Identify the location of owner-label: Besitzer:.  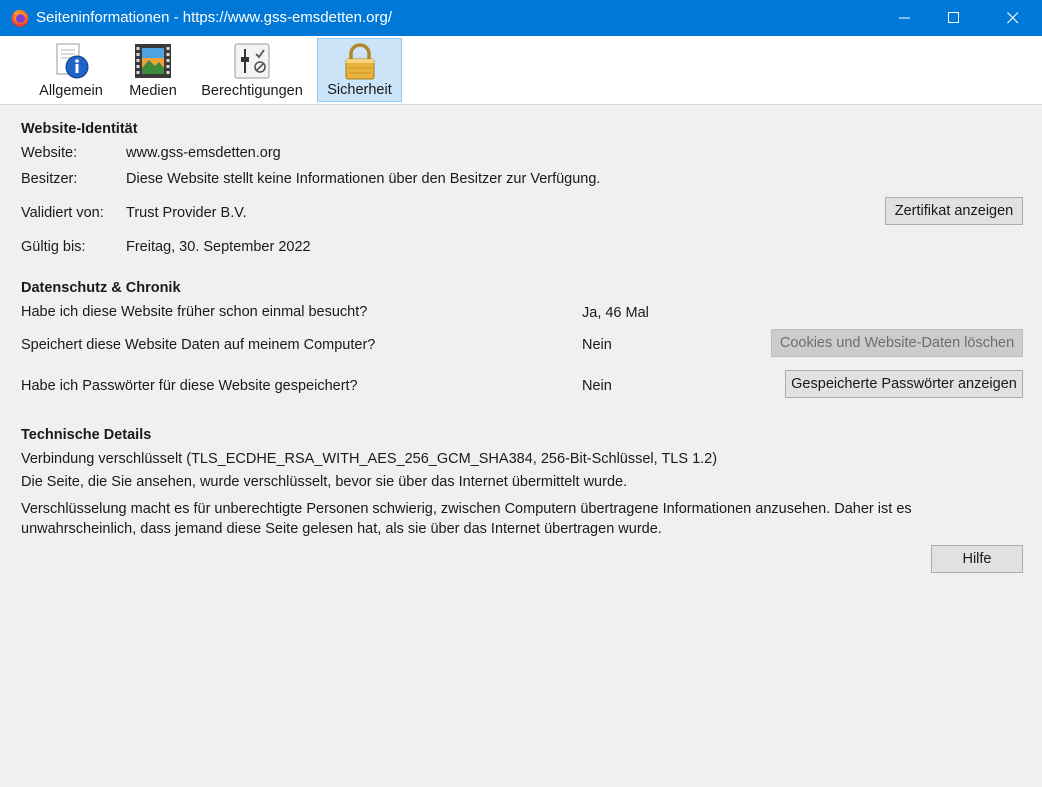
(49, 179).